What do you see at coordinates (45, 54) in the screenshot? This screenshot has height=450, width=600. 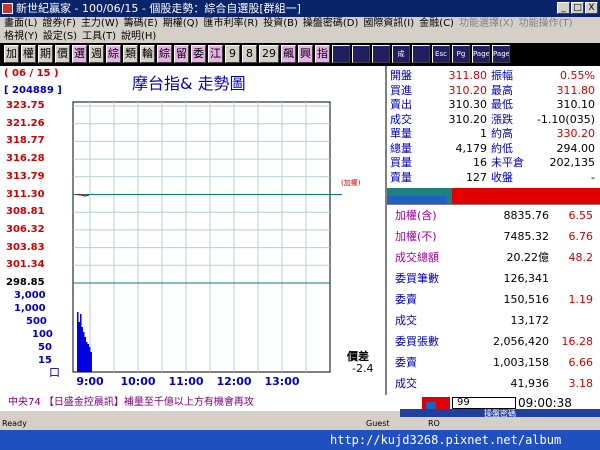 I see `toolbar-button-2: 期` at bounding box center [45, 54].